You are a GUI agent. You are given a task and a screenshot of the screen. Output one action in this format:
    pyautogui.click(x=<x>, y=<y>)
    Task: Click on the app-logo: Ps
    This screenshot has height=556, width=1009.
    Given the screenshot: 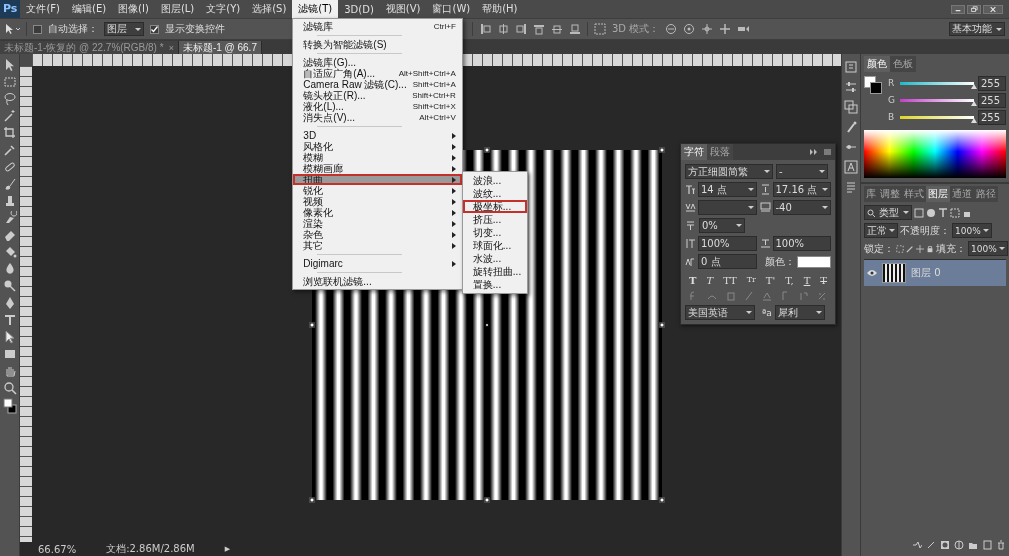 What is the action you would take?
    pyautogui.click(x=10, y=9)
    